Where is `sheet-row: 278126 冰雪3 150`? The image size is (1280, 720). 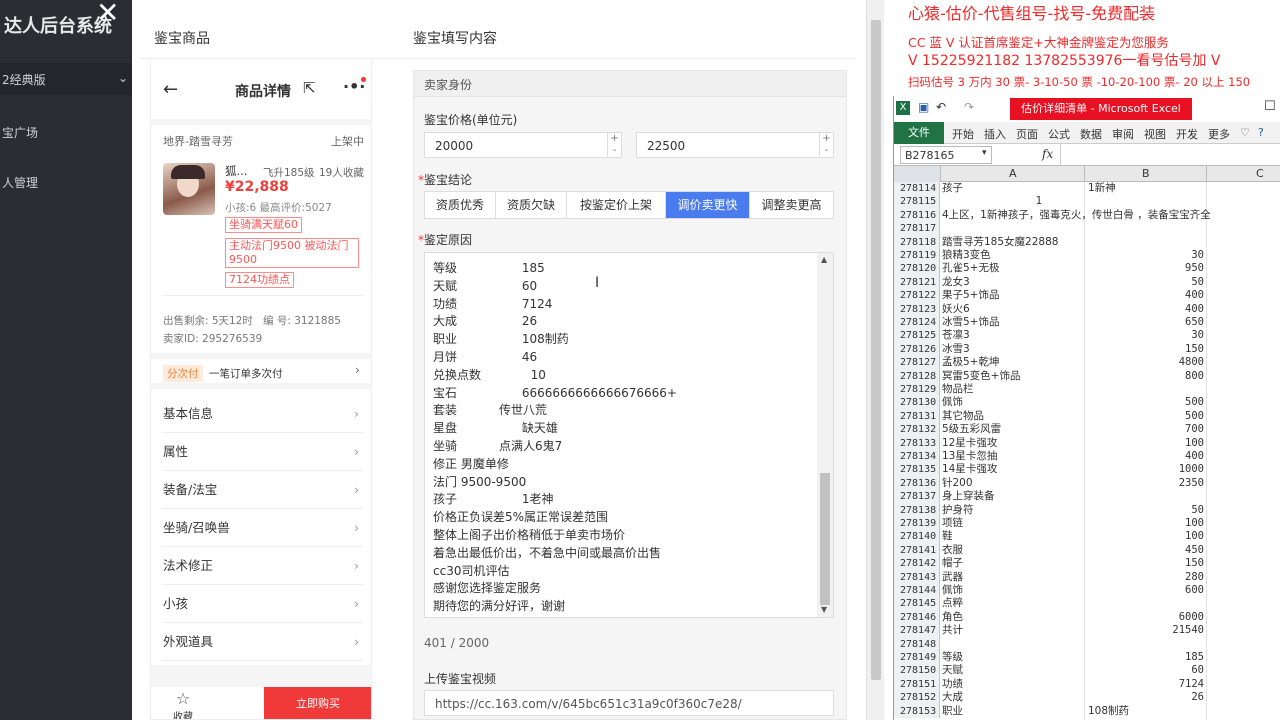
sheet-row: 278126 冰雪3 150 is located at coordinates (1087, 349).